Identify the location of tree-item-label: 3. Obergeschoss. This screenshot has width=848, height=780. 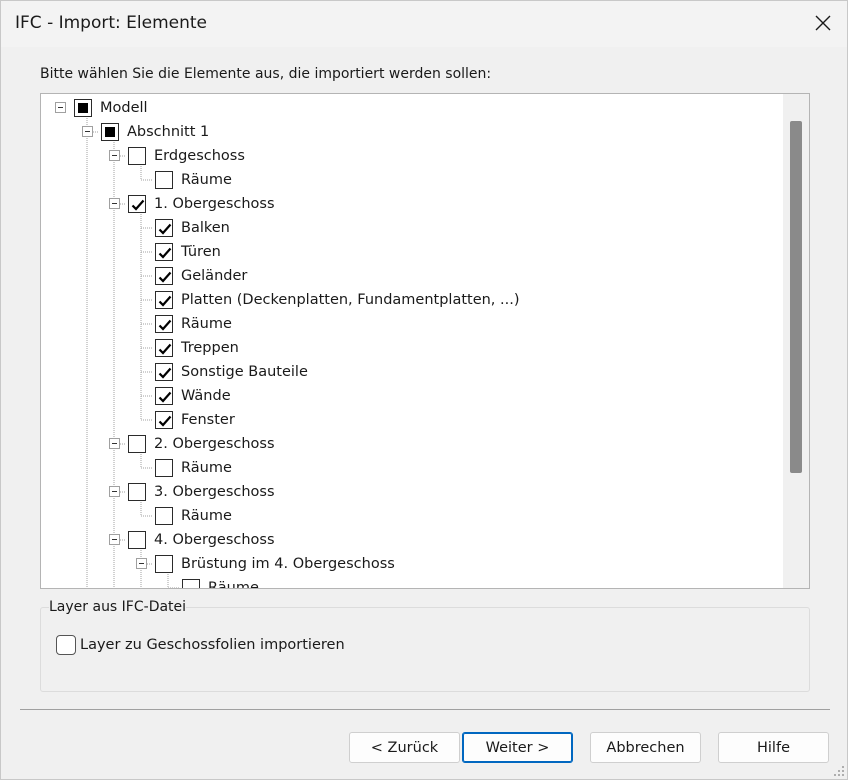
(214, 492).